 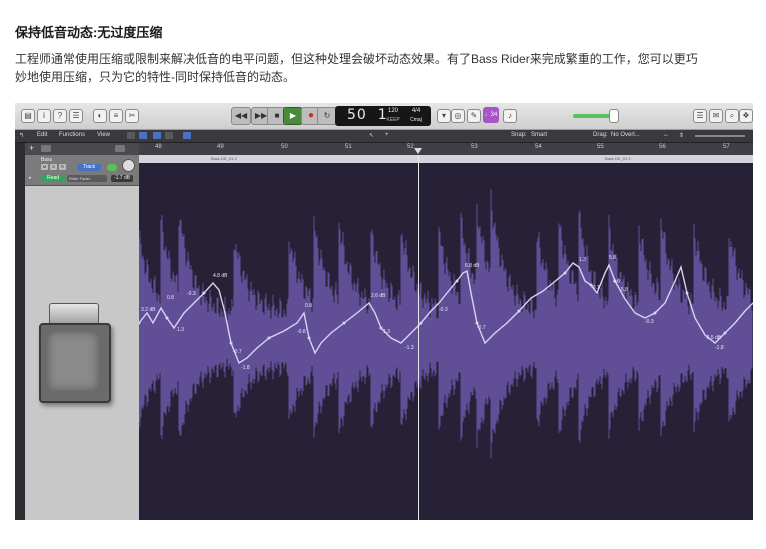 What do you see at coordinates (132, 116) in the screenshot?
I see `scissors-icon: ✂` at bounding box center [132, 116].